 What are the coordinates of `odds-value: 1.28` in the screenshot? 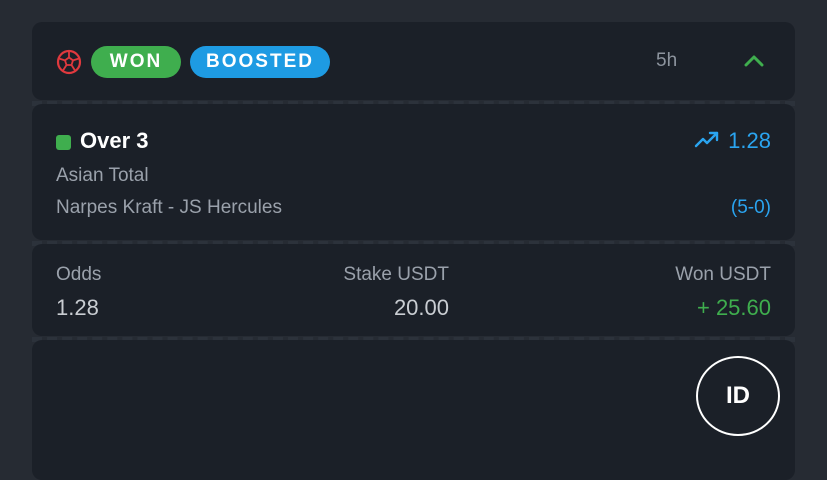 It's located at (77, 307).